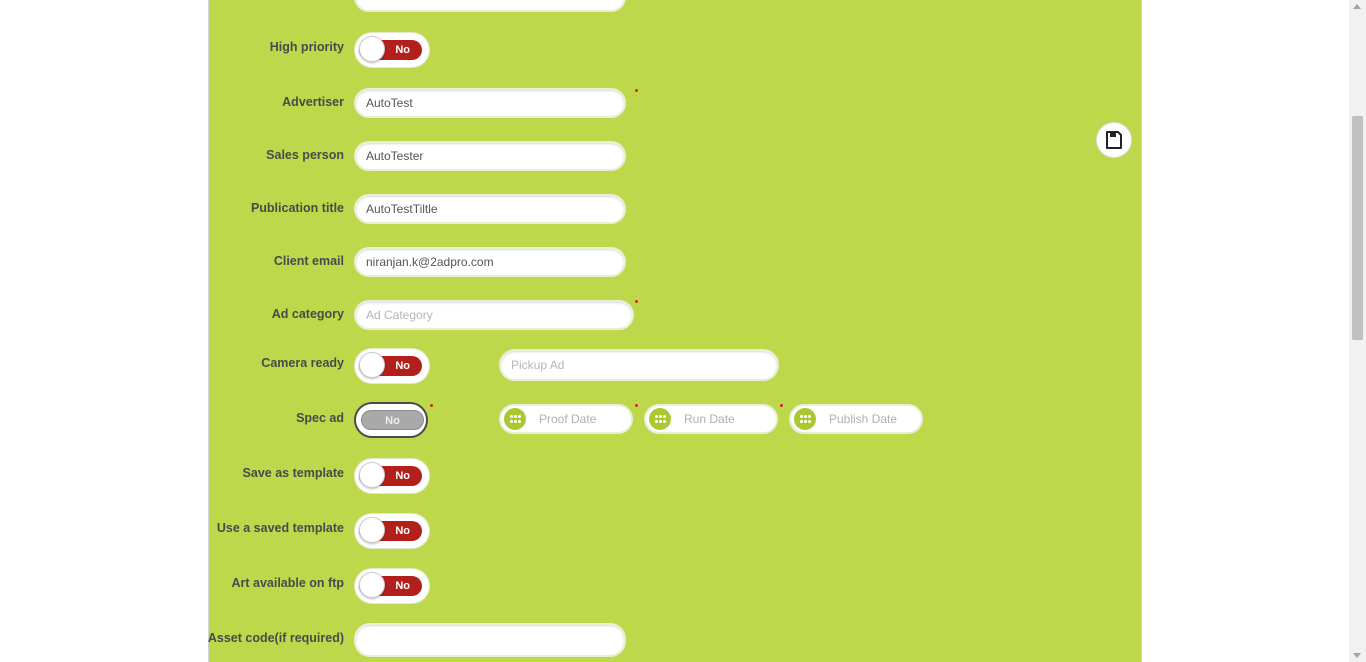 The height and width of the screenshot is (662, 1366). I want to click on run-date-input: Run Date, so click(711, 419).